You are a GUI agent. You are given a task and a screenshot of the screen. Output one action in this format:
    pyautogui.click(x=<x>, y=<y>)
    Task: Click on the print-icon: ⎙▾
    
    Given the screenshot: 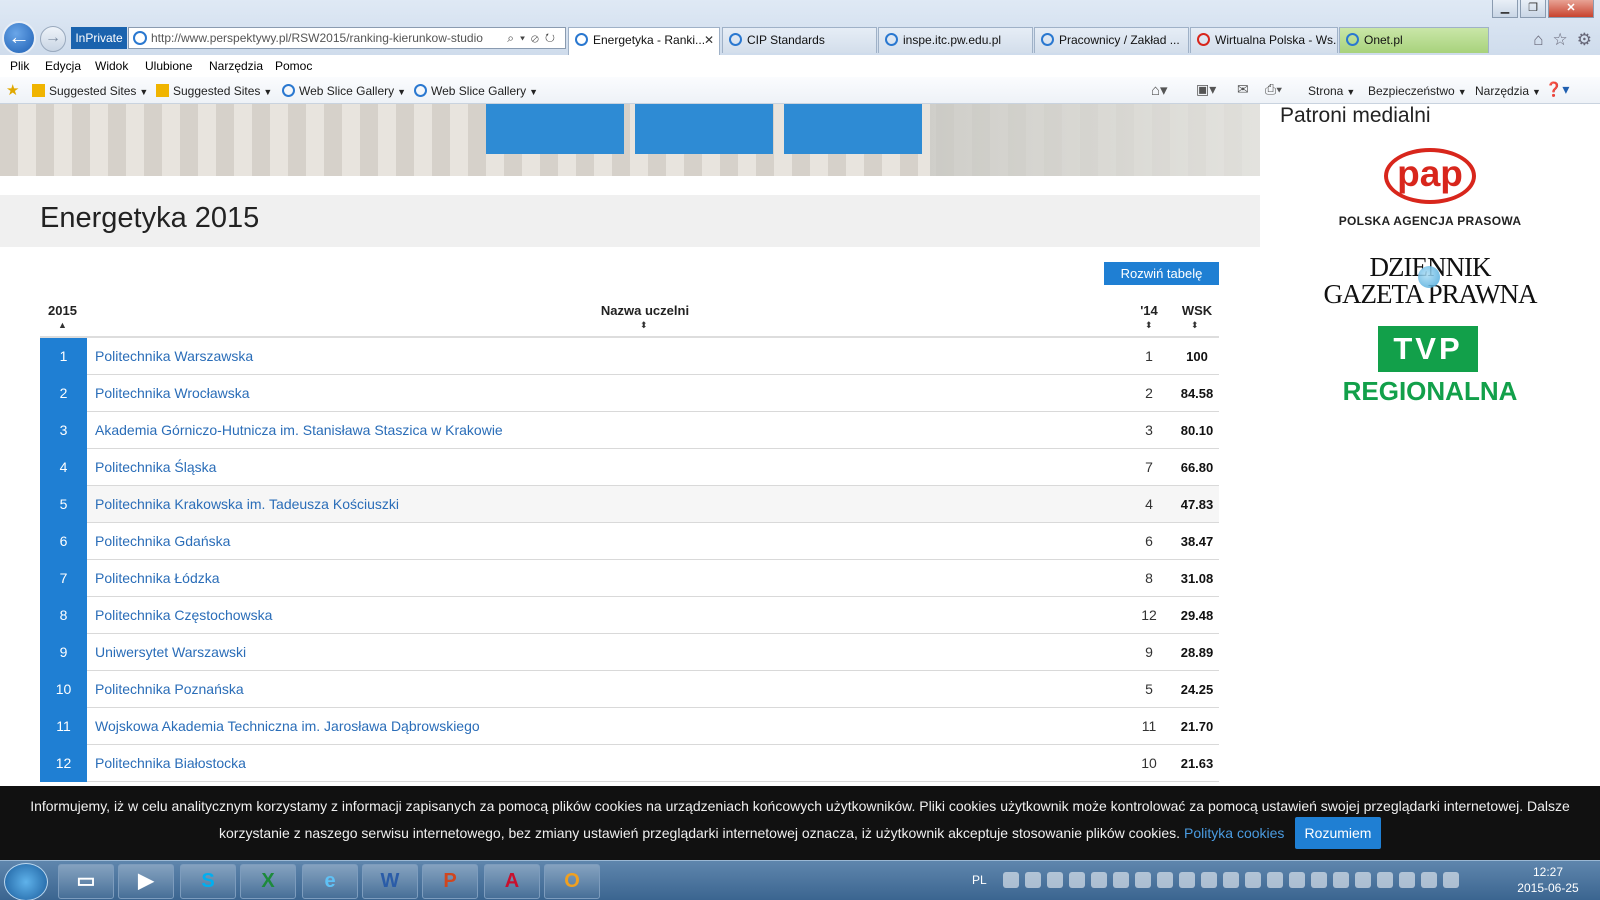 What is the action you would take?
    pyautogui.click(x=1273, y=89)
    